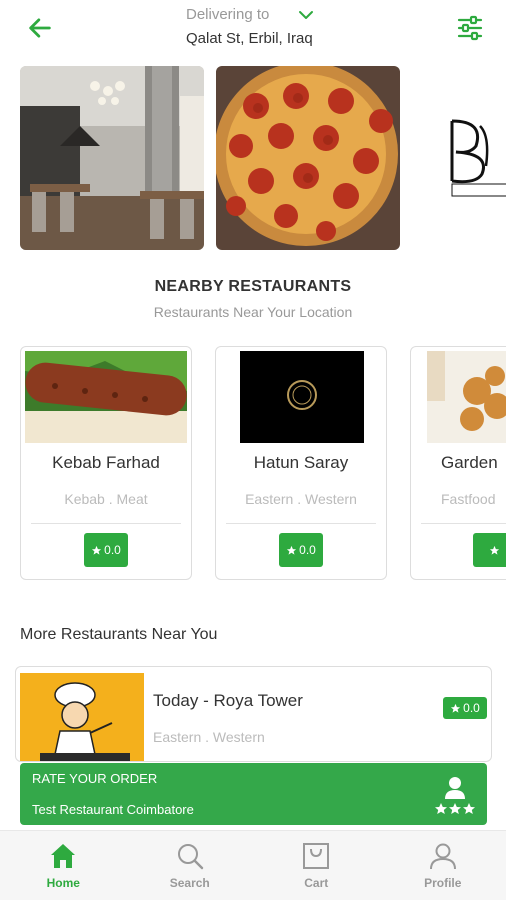 This screenshot has width=506, height=900. What do you see at coordinates (119, 634) in the screenshot?
I see `more-restaurants-title: More Restaurants Near You` at bounding box center [119, 634].